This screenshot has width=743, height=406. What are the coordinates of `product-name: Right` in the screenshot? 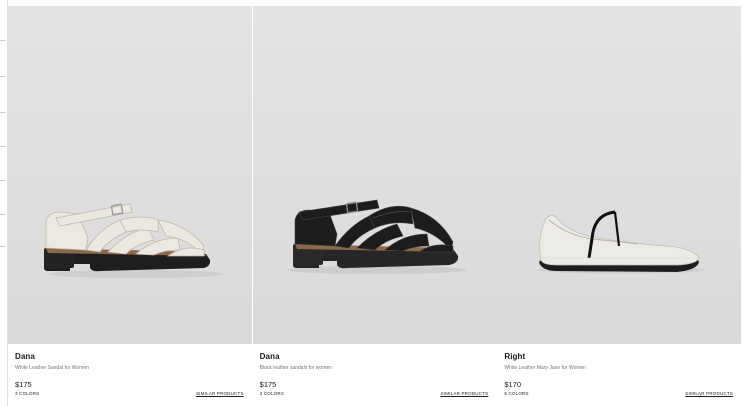 It's located at (618, 356).